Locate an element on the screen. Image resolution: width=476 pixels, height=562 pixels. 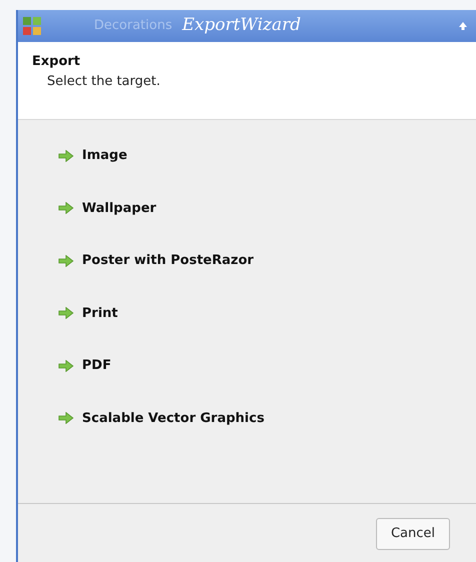
header-title: Export is located at coordinates (57, 62).